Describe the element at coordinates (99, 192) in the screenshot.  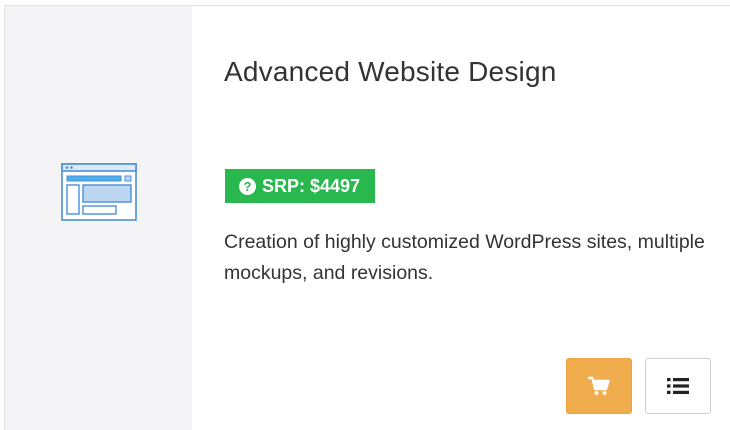
I see `website-layout-icon` at that location.